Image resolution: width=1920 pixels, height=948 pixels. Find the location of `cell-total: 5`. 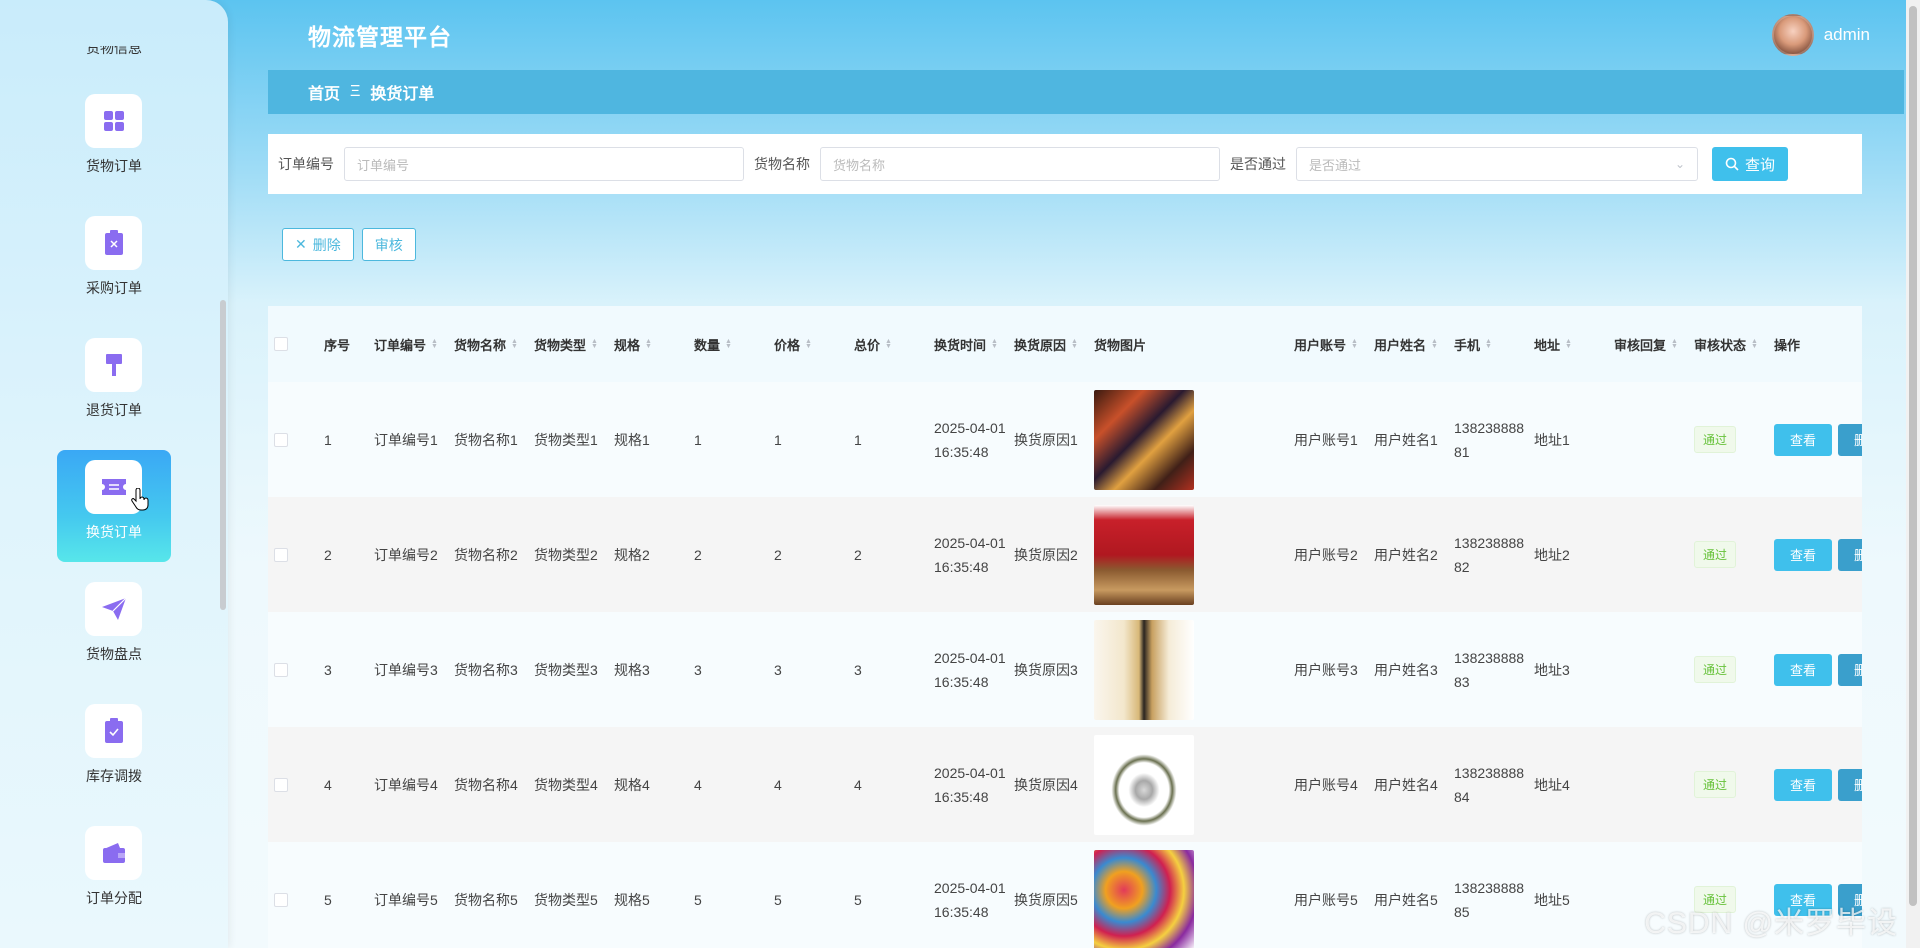

cell-total: 5 is located at coordinates (858, 899).